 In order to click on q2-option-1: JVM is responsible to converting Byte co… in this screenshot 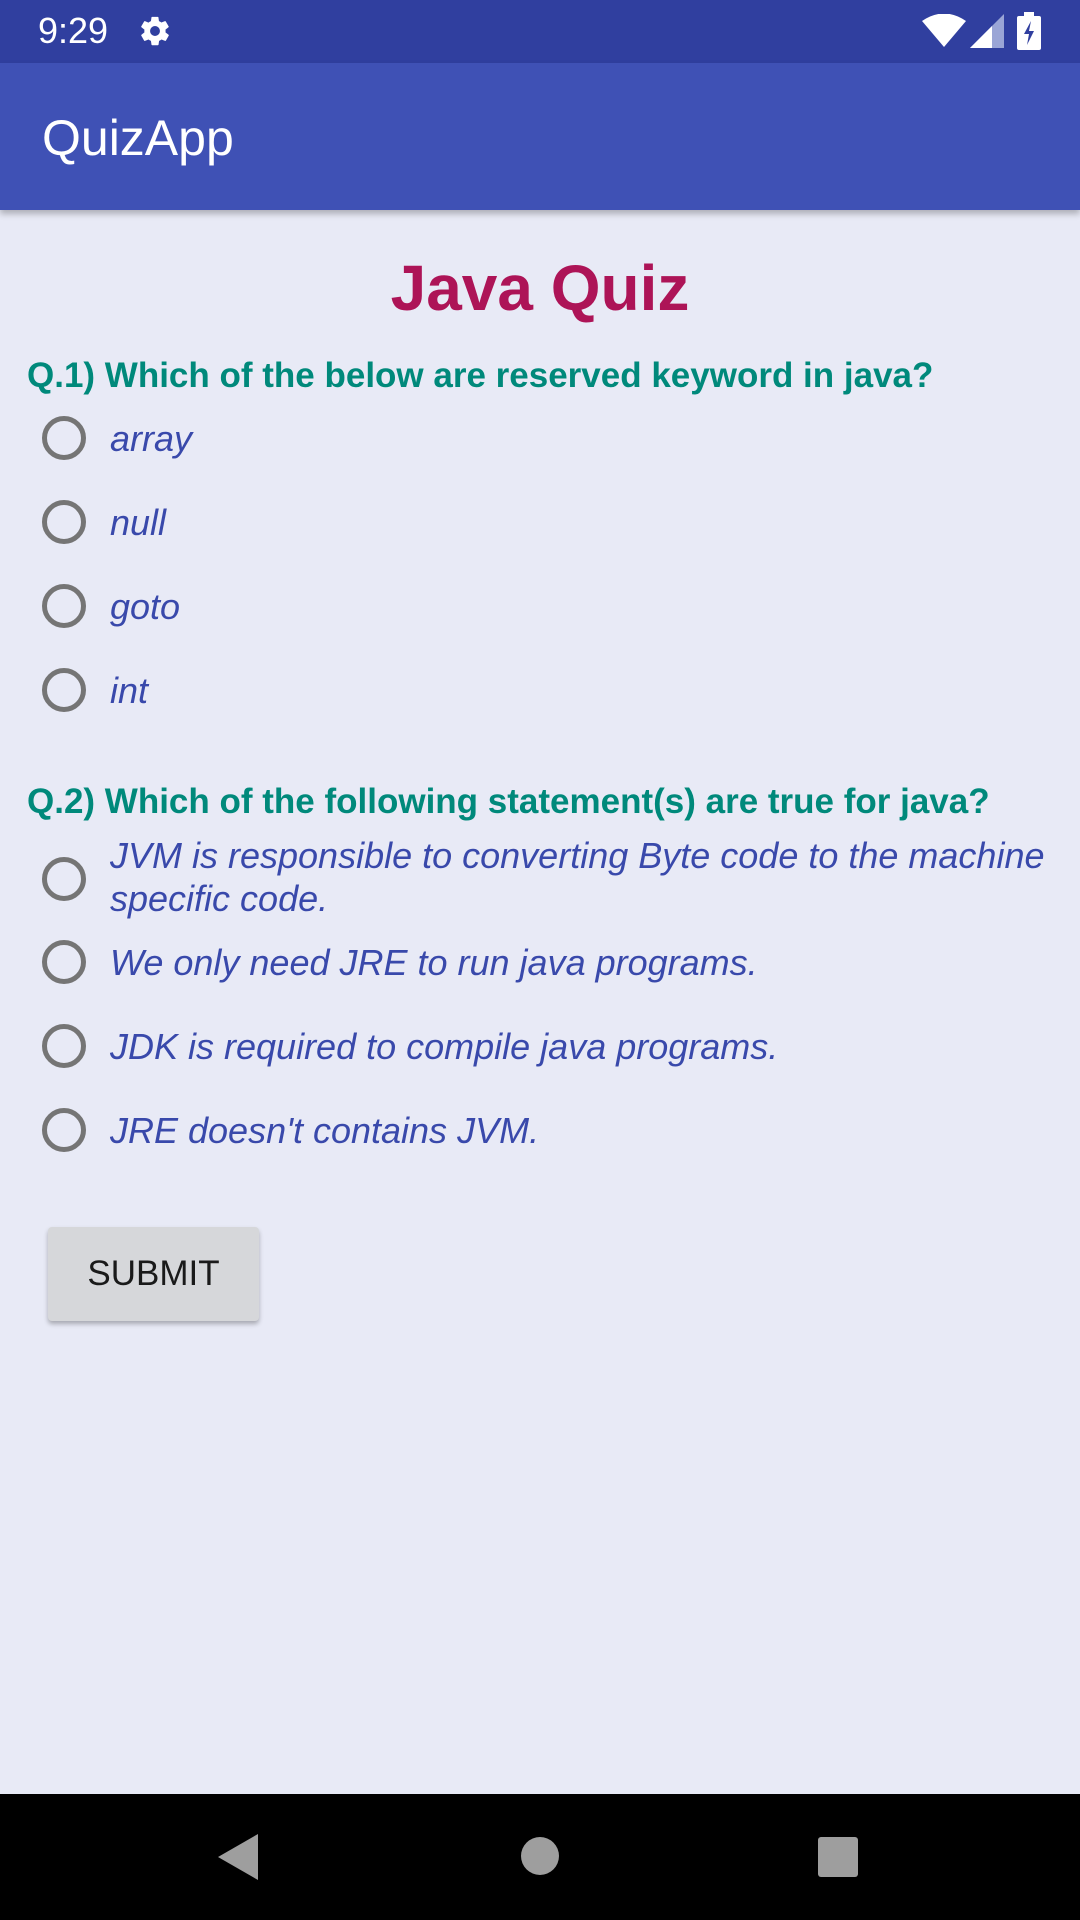, I will do `click(550, 882)`.